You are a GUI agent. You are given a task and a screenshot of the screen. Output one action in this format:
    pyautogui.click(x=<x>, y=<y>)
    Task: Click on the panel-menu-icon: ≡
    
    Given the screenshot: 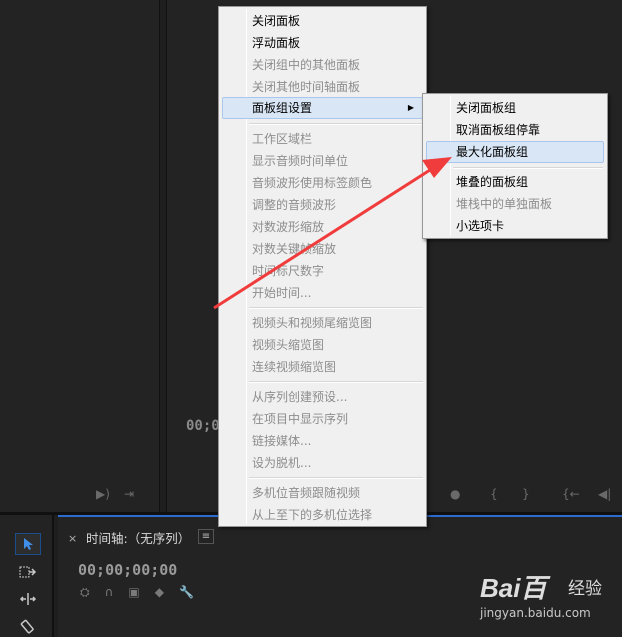 What is the action you would take?
    pyautogui.click(x=206, y=536)
    